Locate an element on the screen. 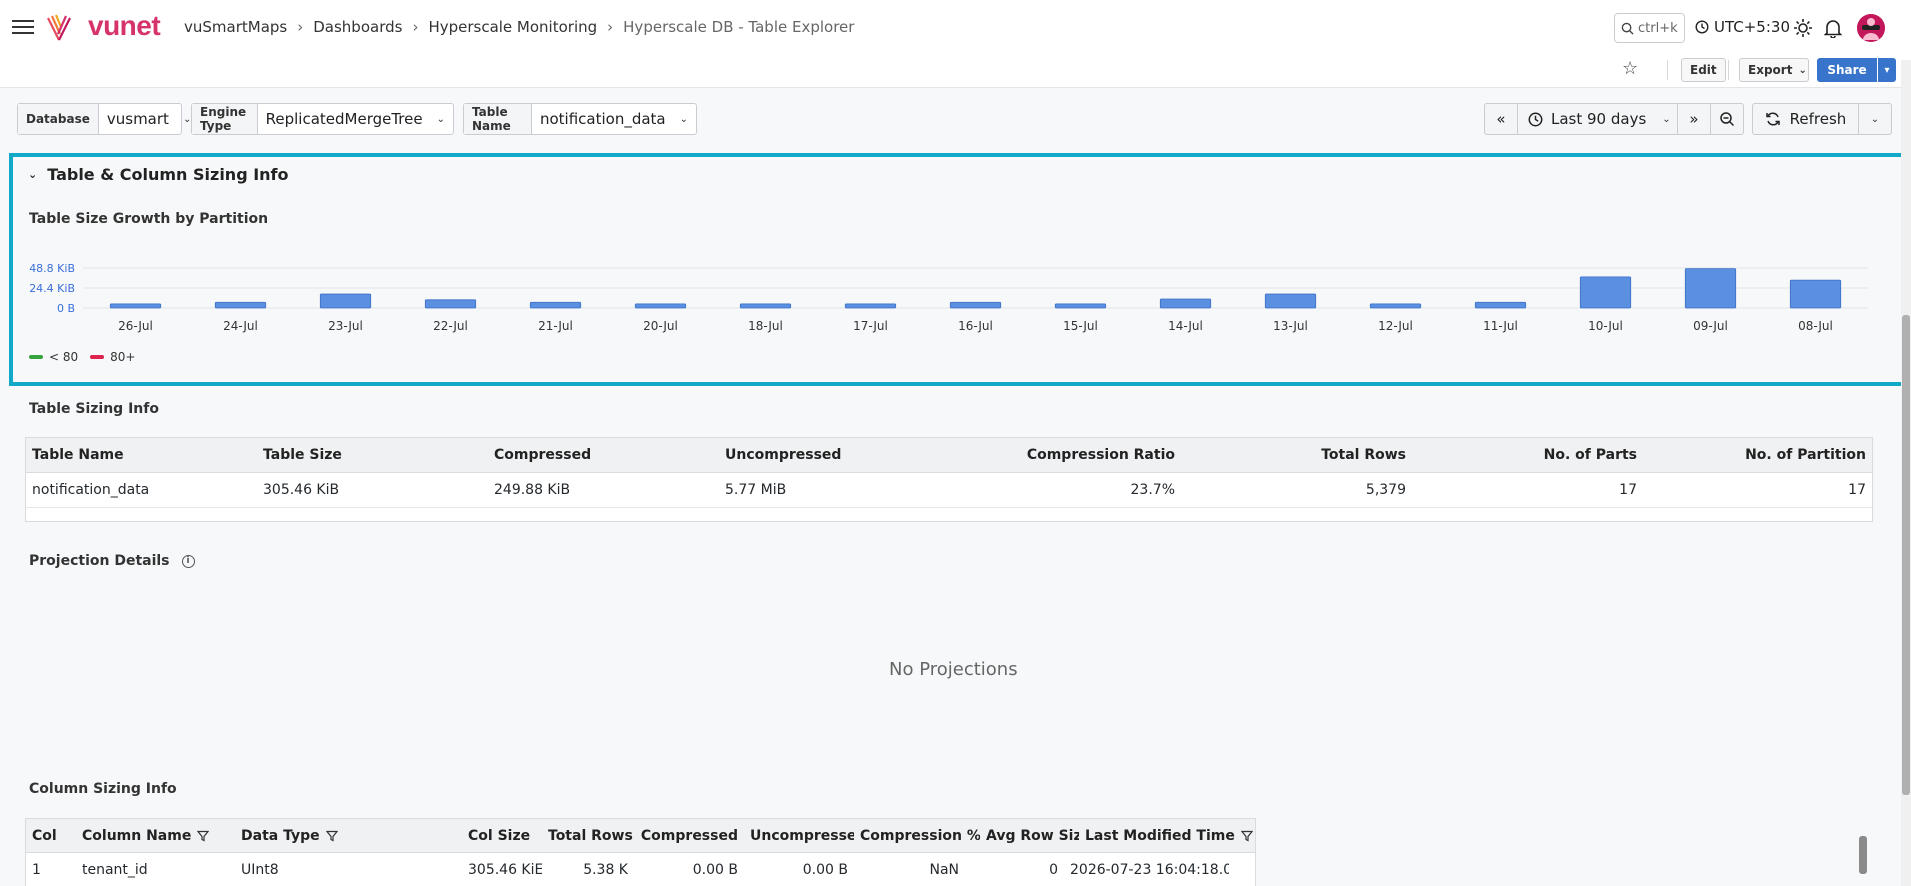 This screenshot has width=1911, height=886. table-cell: 2026-07-23 16:04:18.00( is located at coordinates (1149, 870).